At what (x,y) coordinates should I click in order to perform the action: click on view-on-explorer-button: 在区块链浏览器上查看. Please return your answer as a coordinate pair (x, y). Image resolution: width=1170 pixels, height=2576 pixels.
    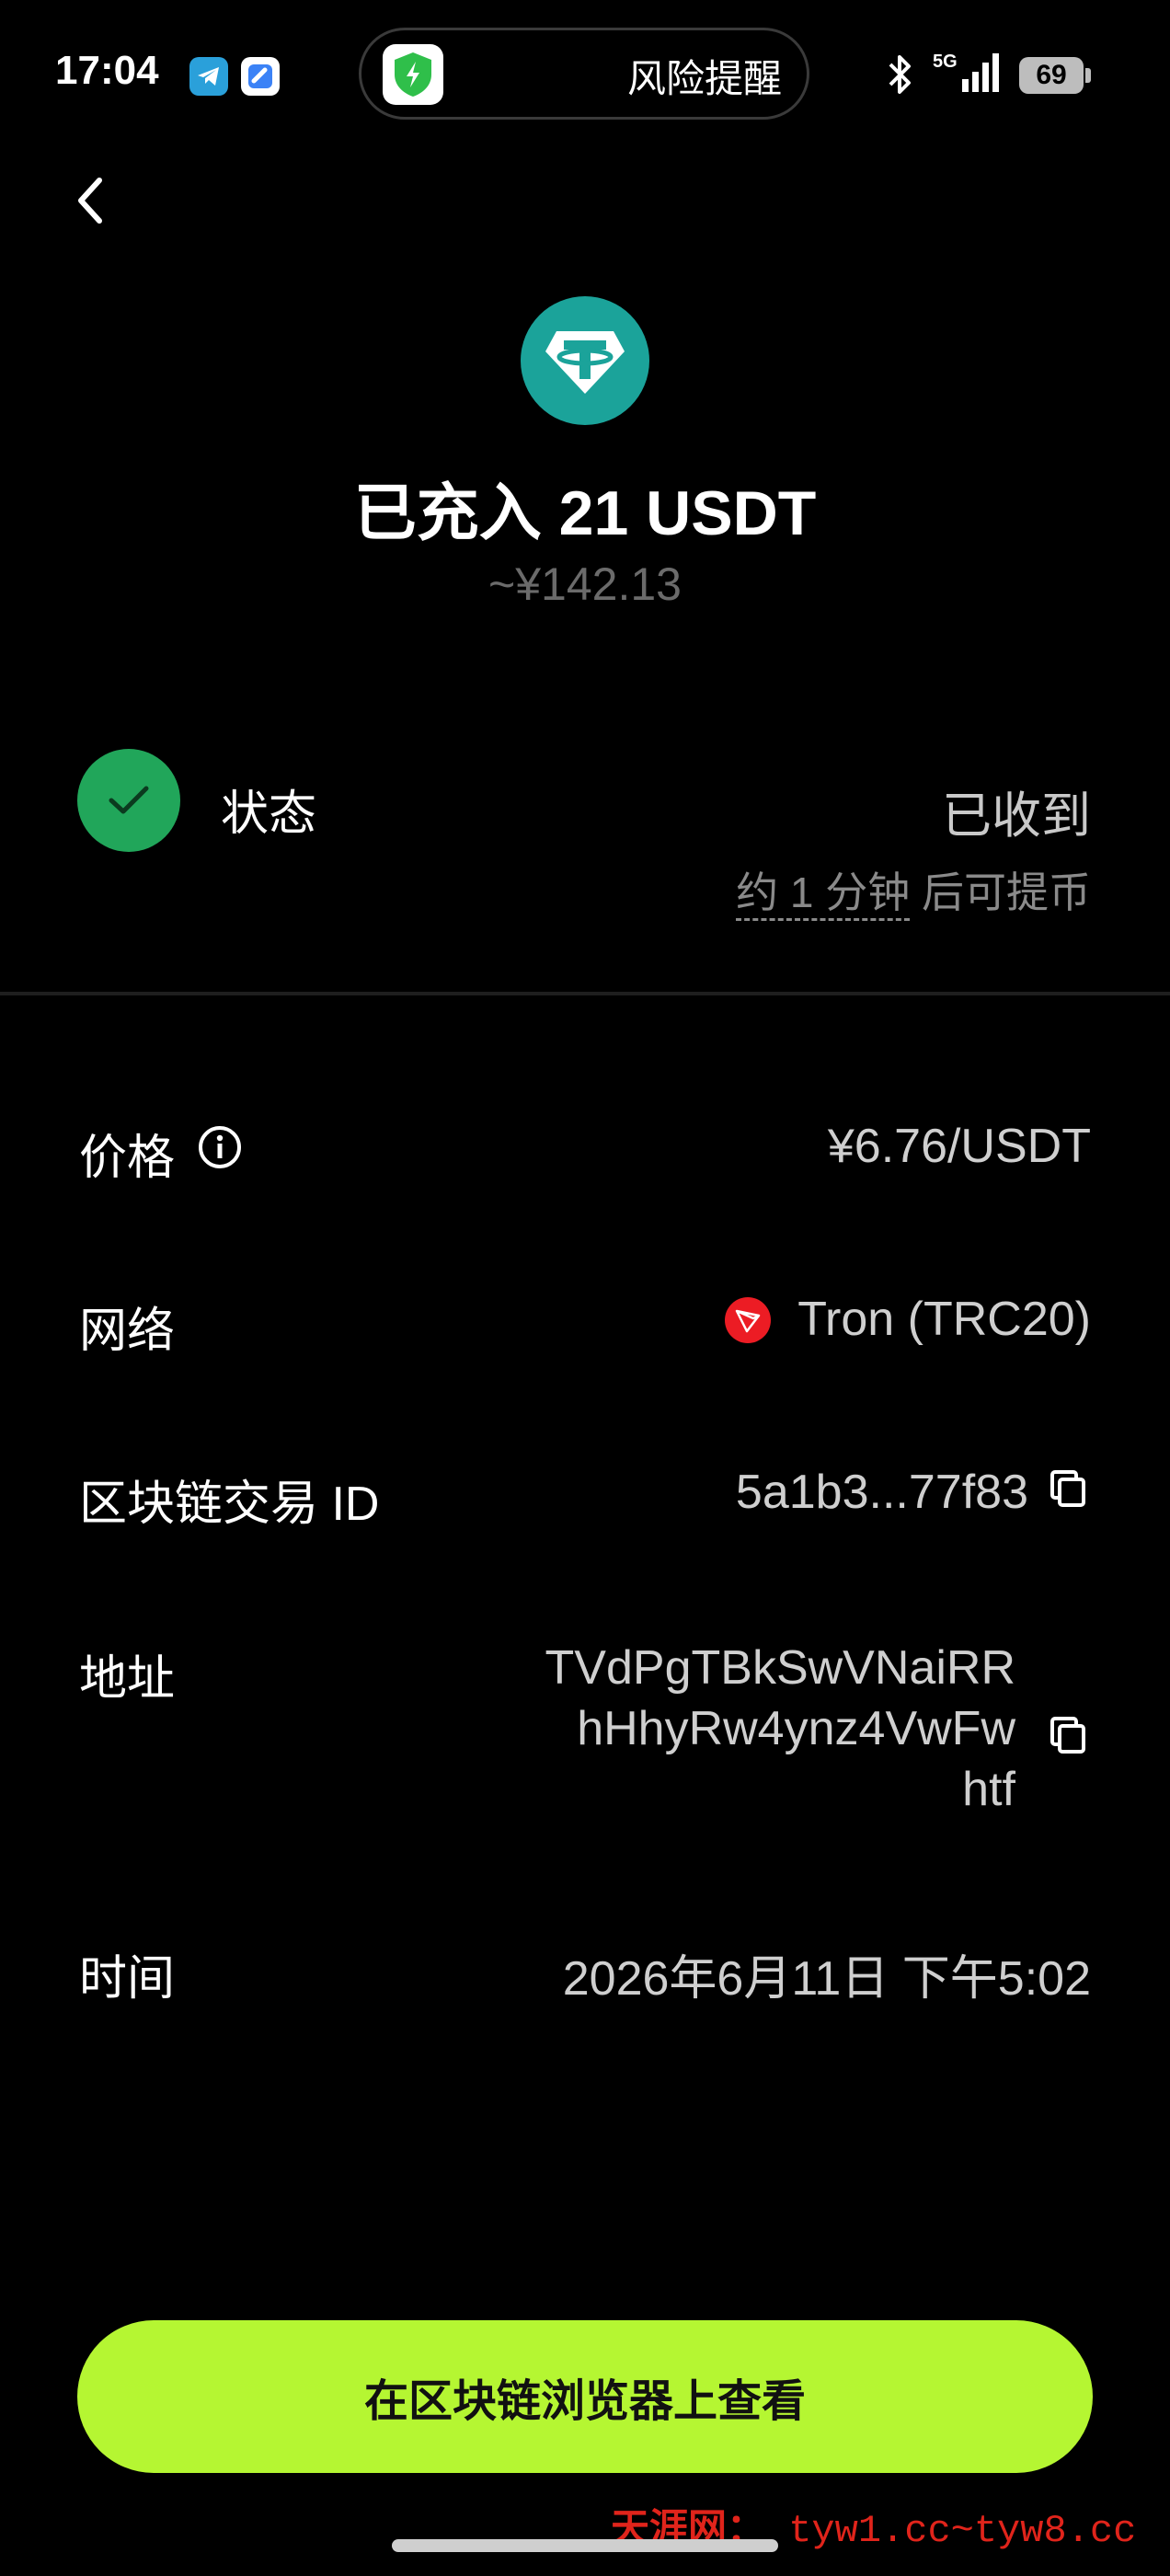
    Looking at the image, I should click on (585, 2396).